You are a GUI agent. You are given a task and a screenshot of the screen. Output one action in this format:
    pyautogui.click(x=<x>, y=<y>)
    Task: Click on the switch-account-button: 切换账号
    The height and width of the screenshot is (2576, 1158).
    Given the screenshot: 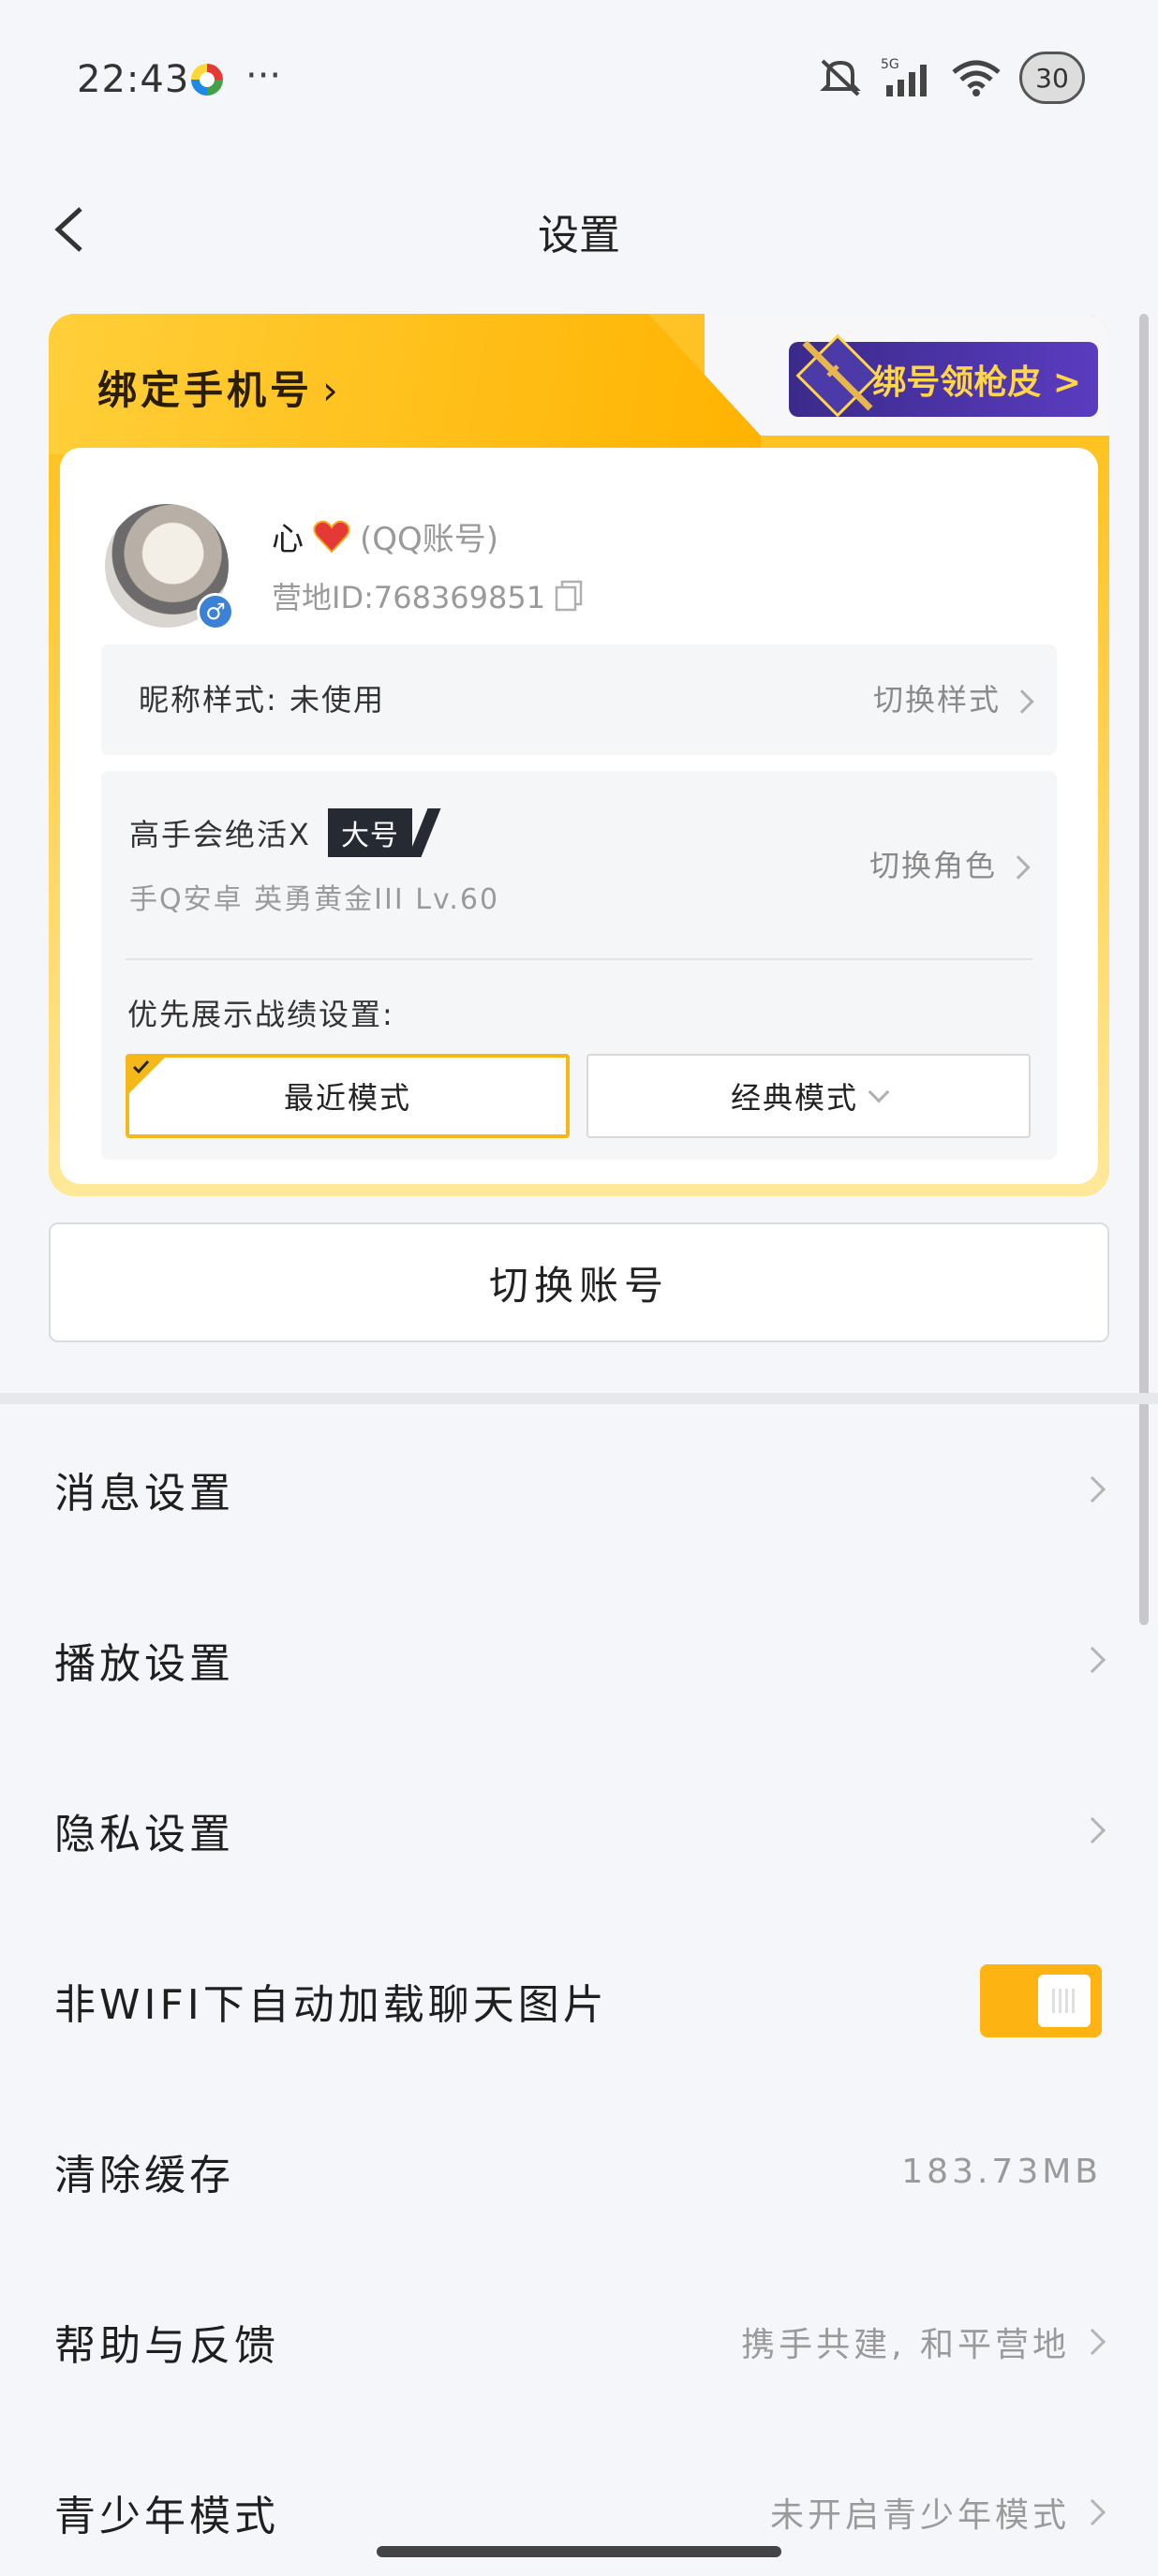 What is the action you would take?
    pyautogui.click(x=579, y=1282)
    